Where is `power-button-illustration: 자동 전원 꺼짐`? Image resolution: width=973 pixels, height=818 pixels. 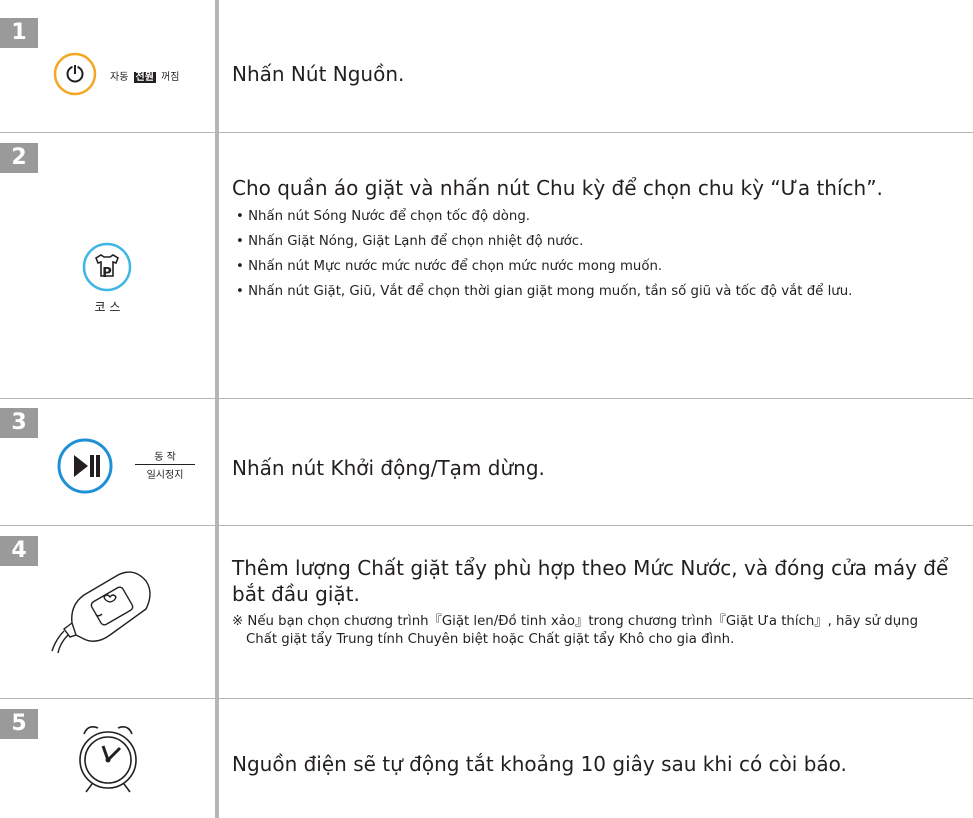 power-button-illustration: 자동 전원 꺼짐 is located at coordinates (107, 80).